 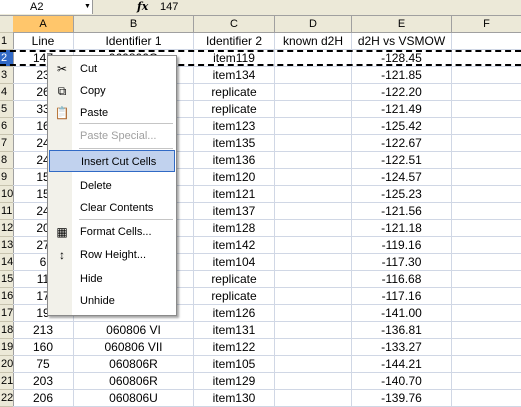 I want to click on table-cell: Identifier 1, so click(x=134, y=41).